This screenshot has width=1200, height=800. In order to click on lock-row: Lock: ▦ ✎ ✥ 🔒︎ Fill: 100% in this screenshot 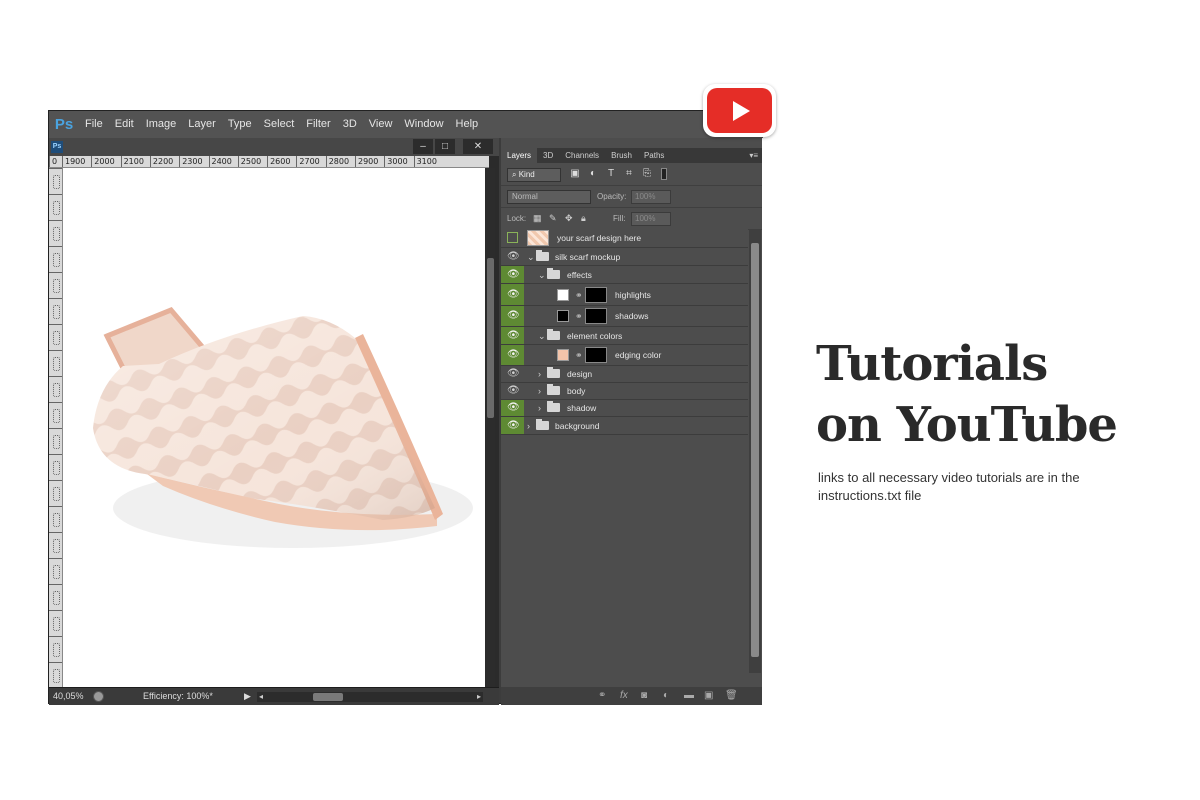, I will do `click(631, 219)`.